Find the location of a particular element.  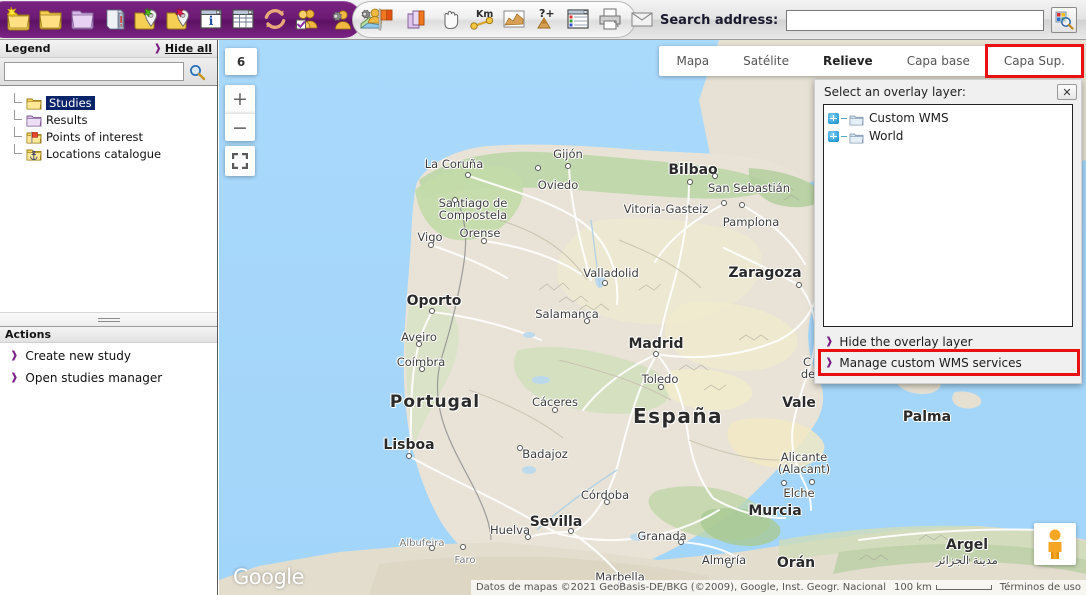

flag-tool-icon is located at coordinates (386, 19).